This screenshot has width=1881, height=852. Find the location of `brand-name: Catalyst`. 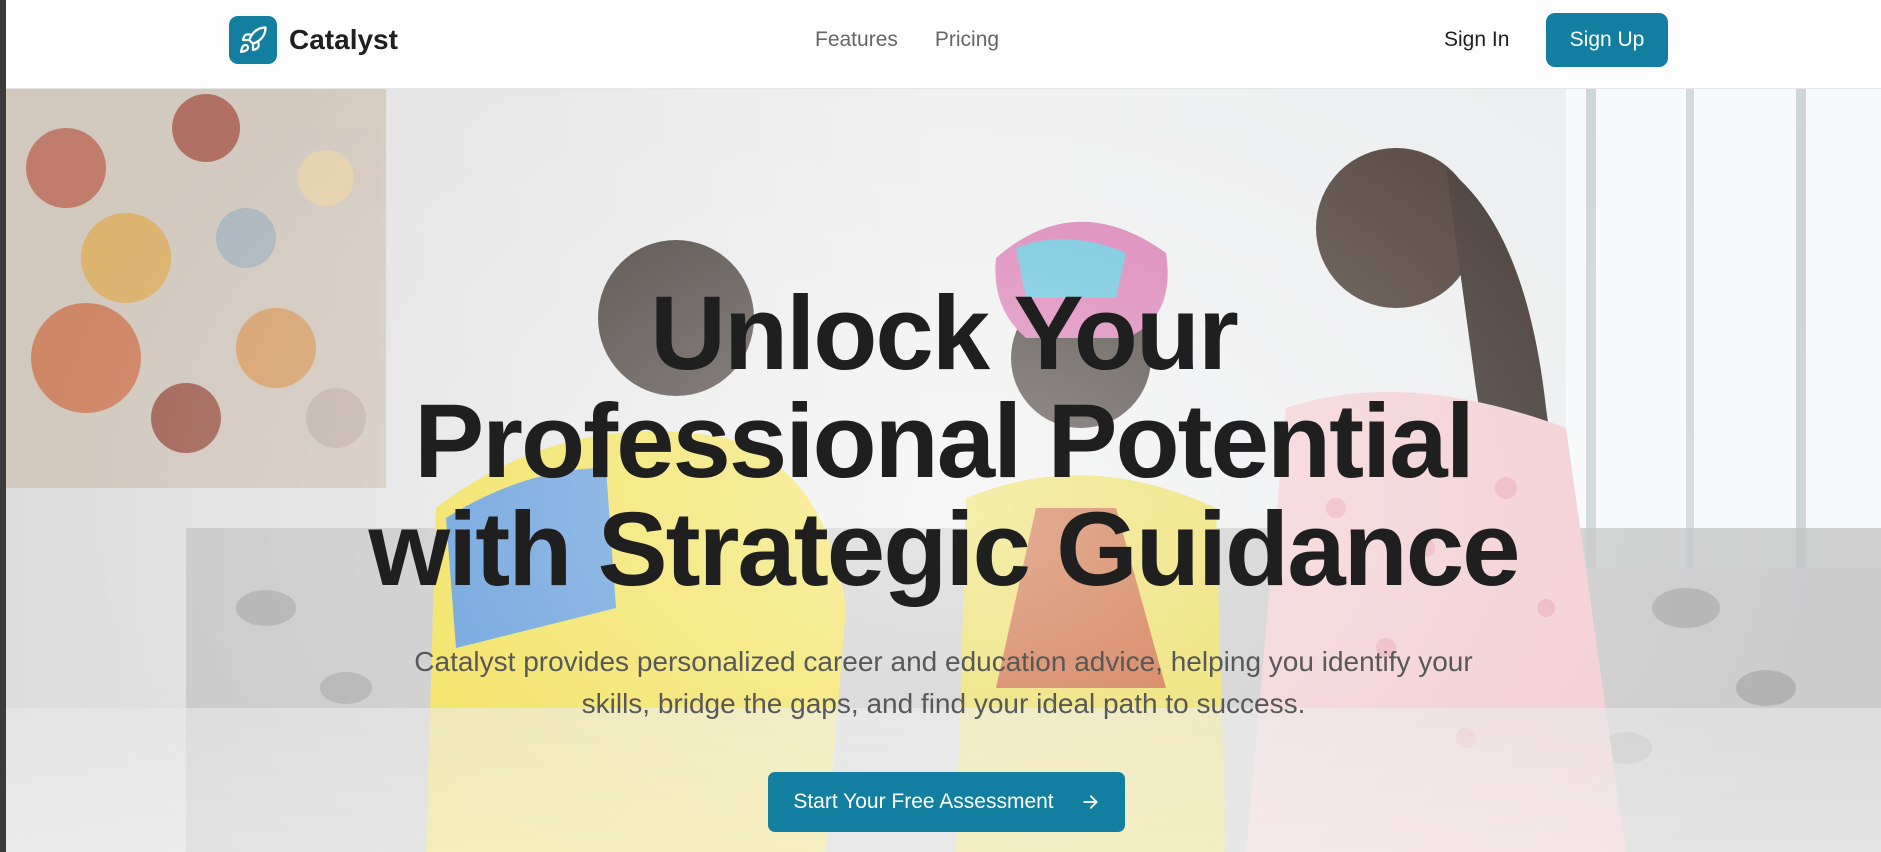

brand-name: Catalyst is located at coordinates (343, 39).